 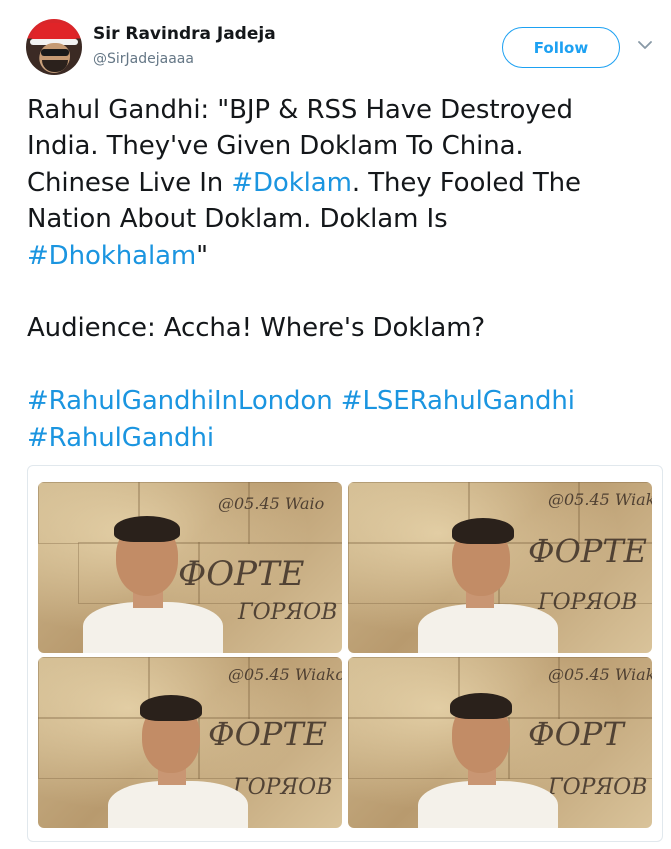 I want to click on tweet-line: #RahulGandhiInLondon #LSERahulGandhi, so click(x=342, y=401).